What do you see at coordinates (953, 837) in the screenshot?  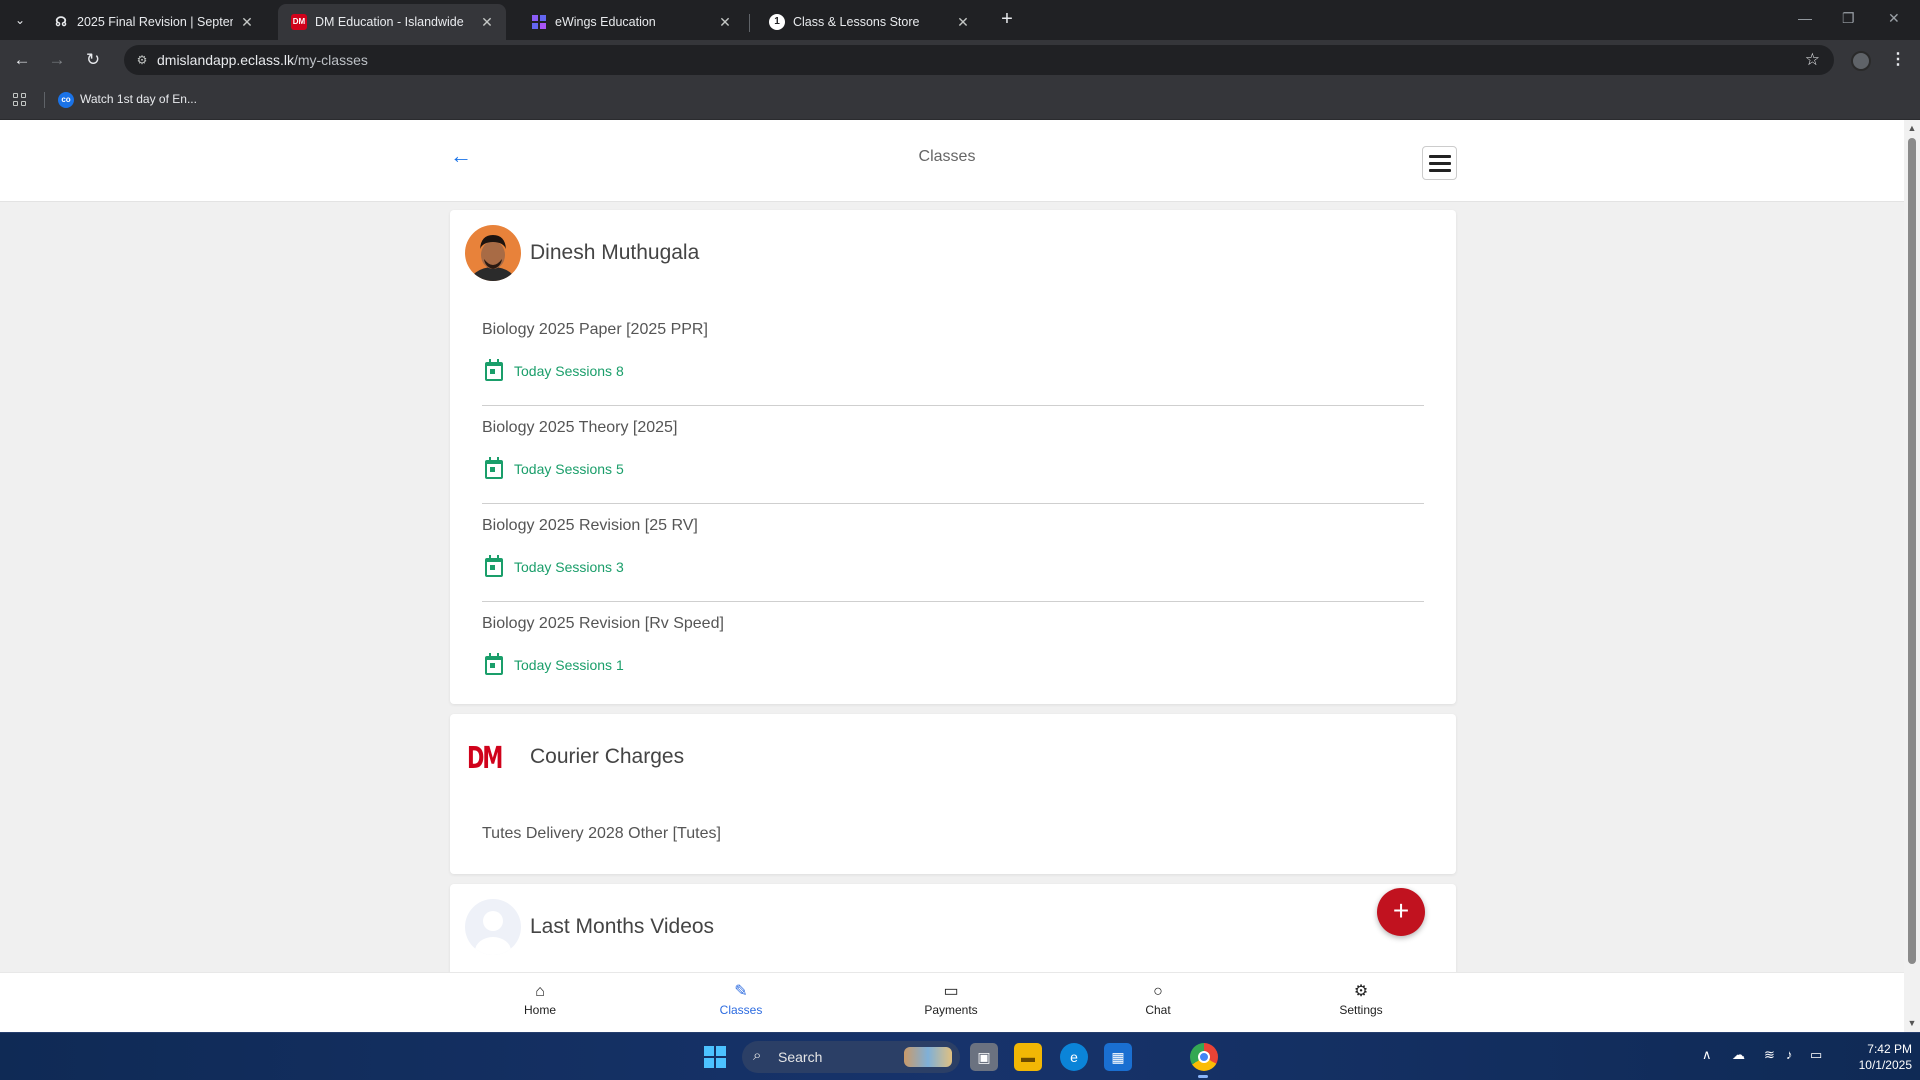 I see `class-item: Tutes Delivery 2028 Other [Tutes]` at bounding box center [953, 837].